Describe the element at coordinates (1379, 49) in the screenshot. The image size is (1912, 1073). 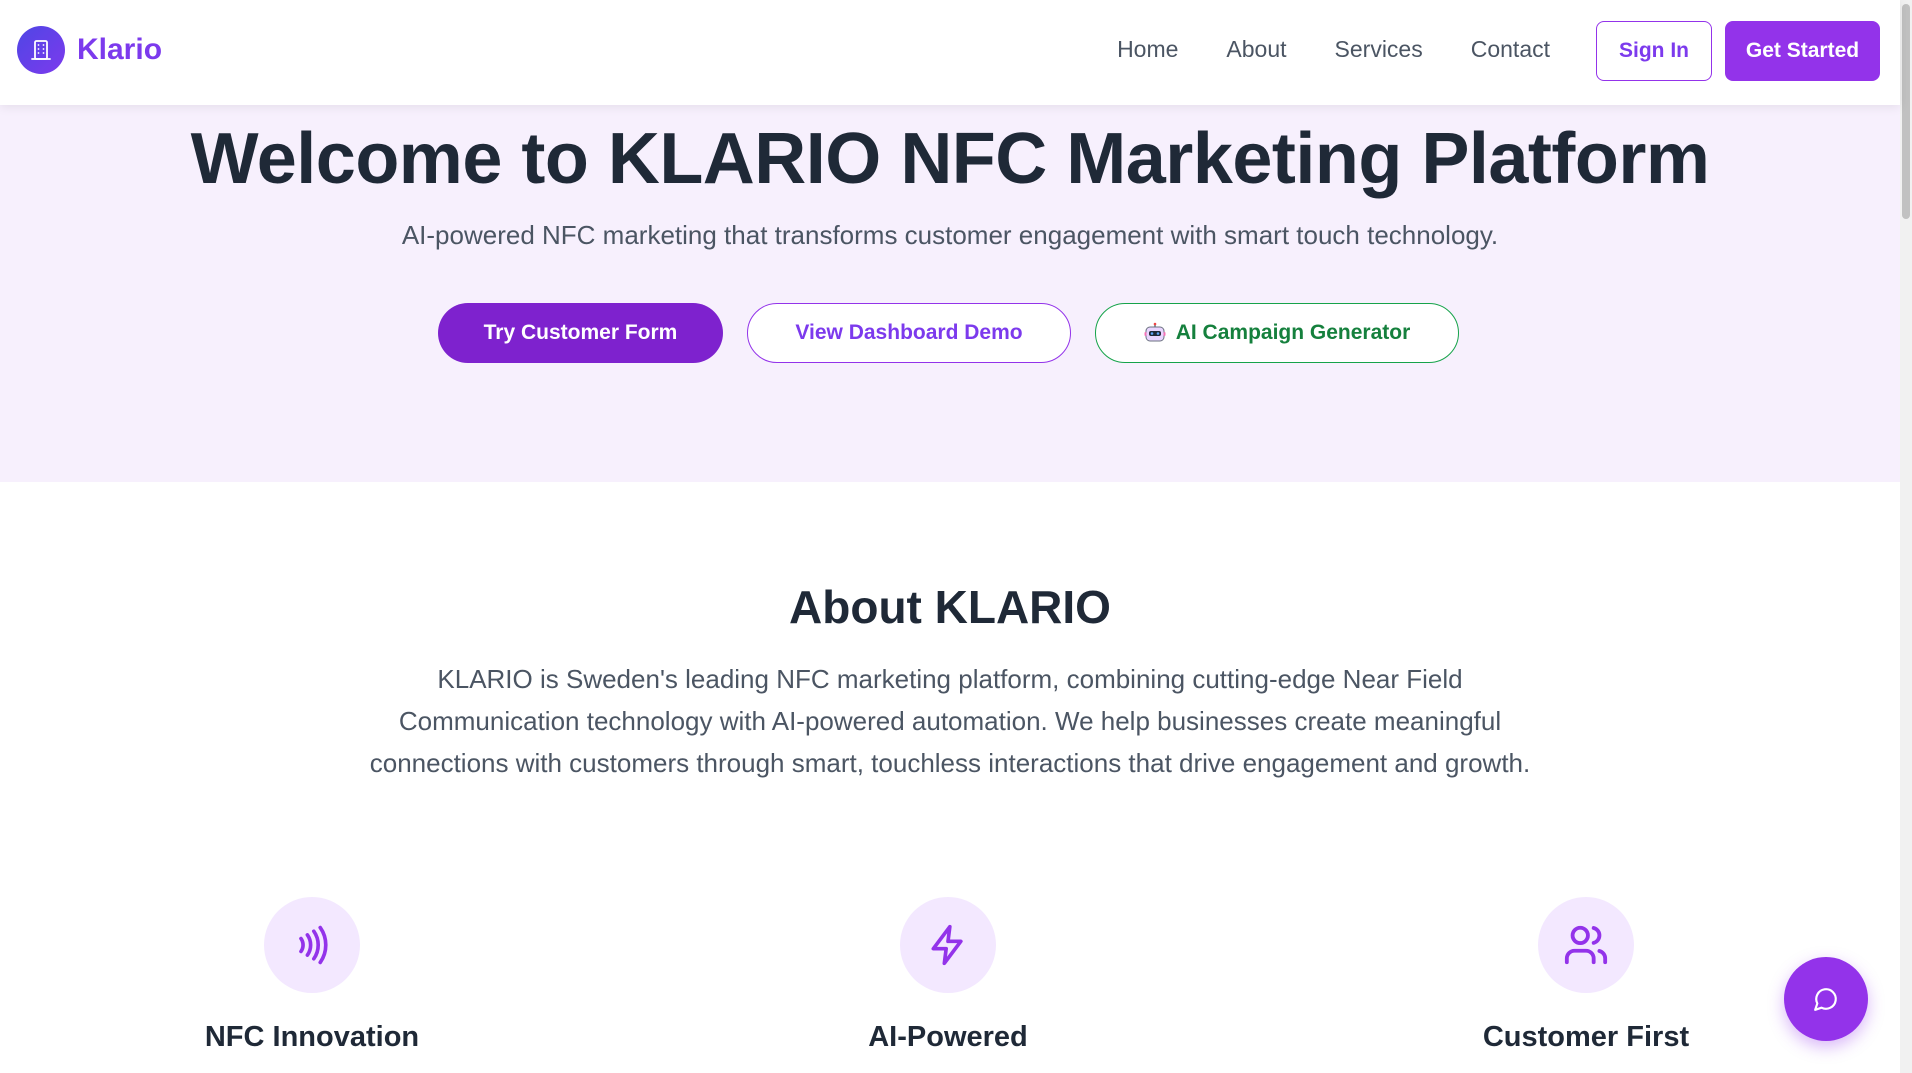
I see `nav-services: Services` at that location.